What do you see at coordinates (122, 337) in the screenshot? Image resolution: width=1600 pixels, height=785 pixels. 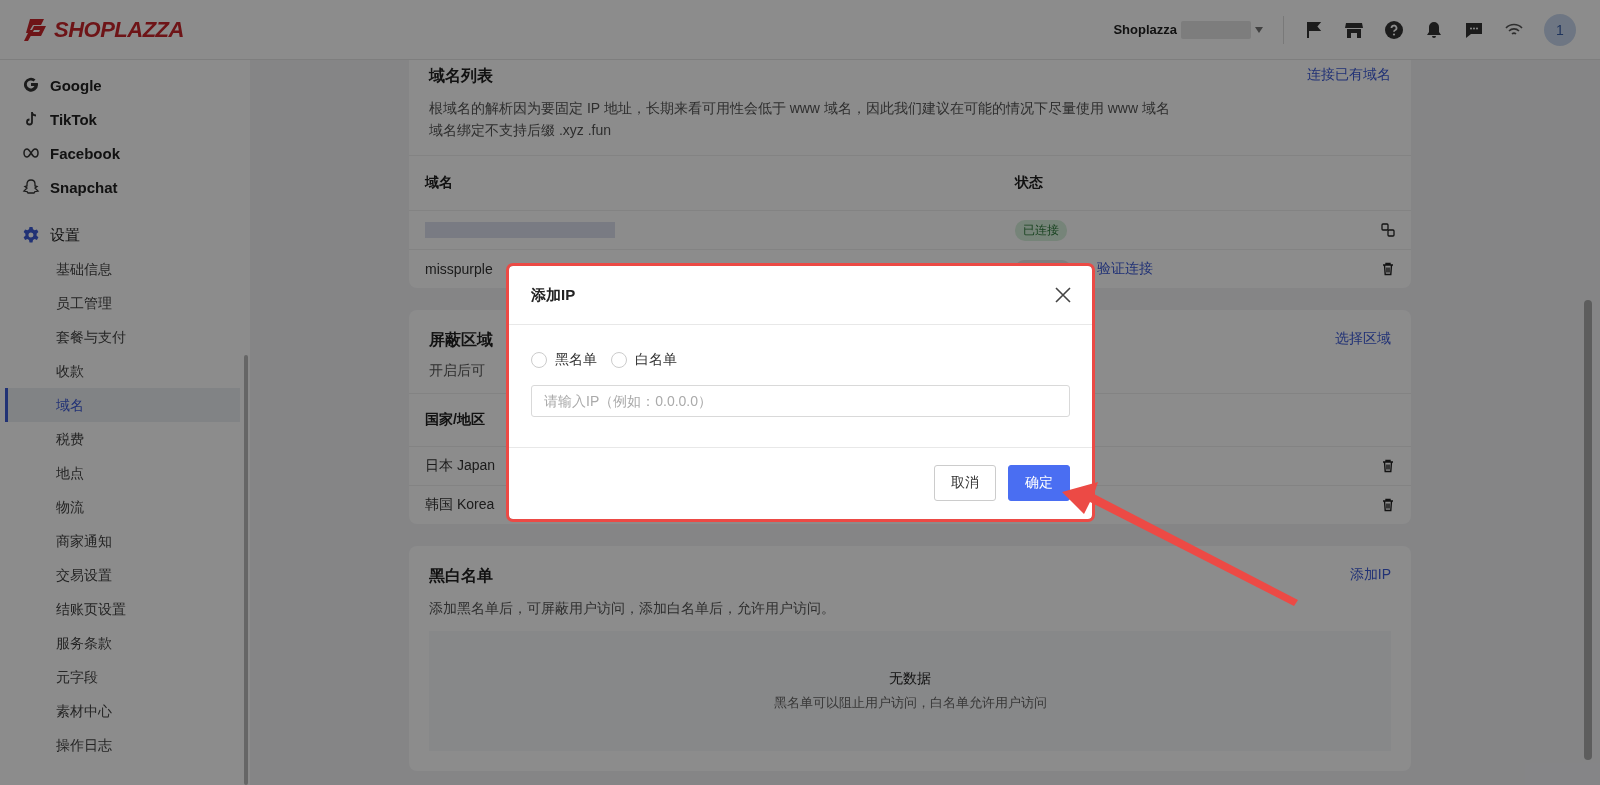 I see `sidebar-item: 套餐与支付` at bounding box center [122, 337].